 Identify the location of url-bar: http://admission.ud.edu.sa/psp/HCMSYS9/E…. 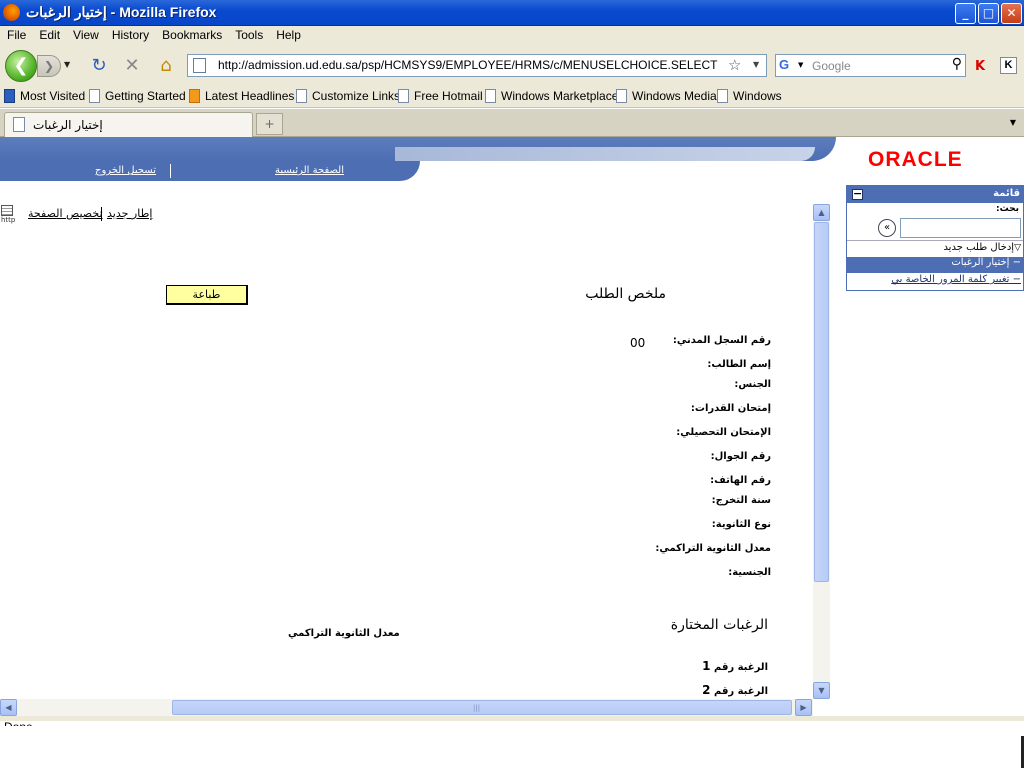
(477, 65).